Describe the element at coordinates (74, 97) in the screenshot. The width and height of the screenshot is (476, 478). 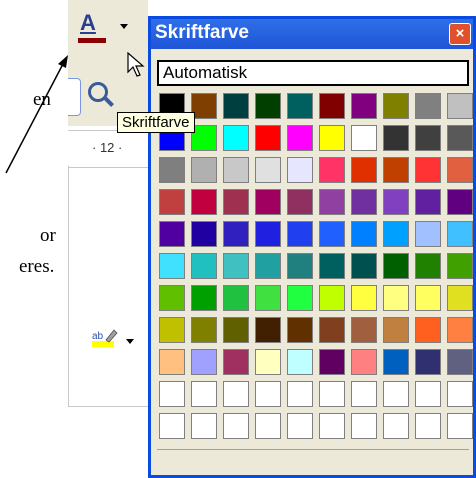
I see `font-size-box` at that location.